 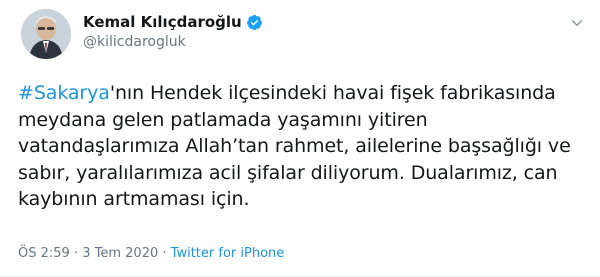 What do you see at coordinates (577, 23) in the screenshot?
I see `chevron-down-icon` at bounding box center [577, 23].